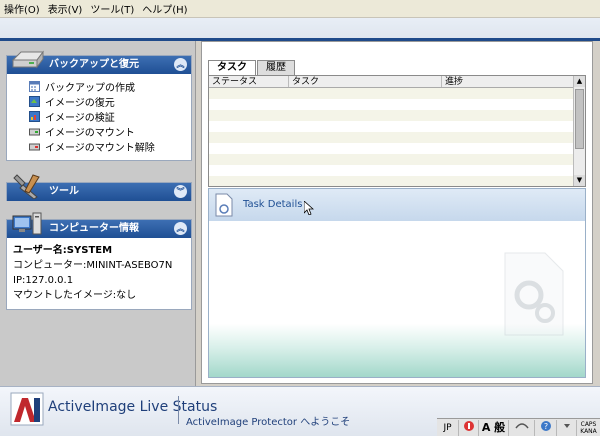  What do you see at coordinates (80, 103) in the screenshot?
I see `restore-image-label: イメージの復元` at bounding box center [80, 103].